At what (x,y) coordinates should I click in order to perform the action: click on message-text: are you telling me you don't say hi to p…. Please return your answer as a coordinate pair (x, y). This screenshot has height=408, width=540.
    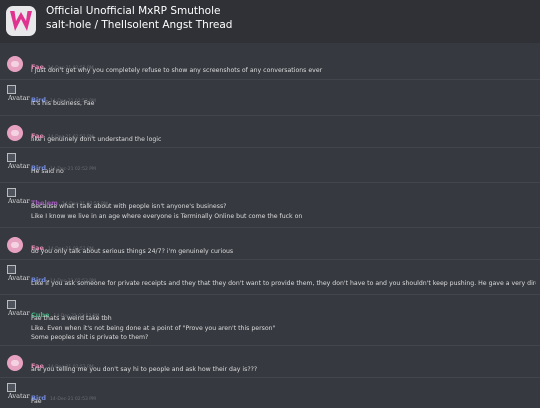
    Looking at the image, I should click on (144, 369).